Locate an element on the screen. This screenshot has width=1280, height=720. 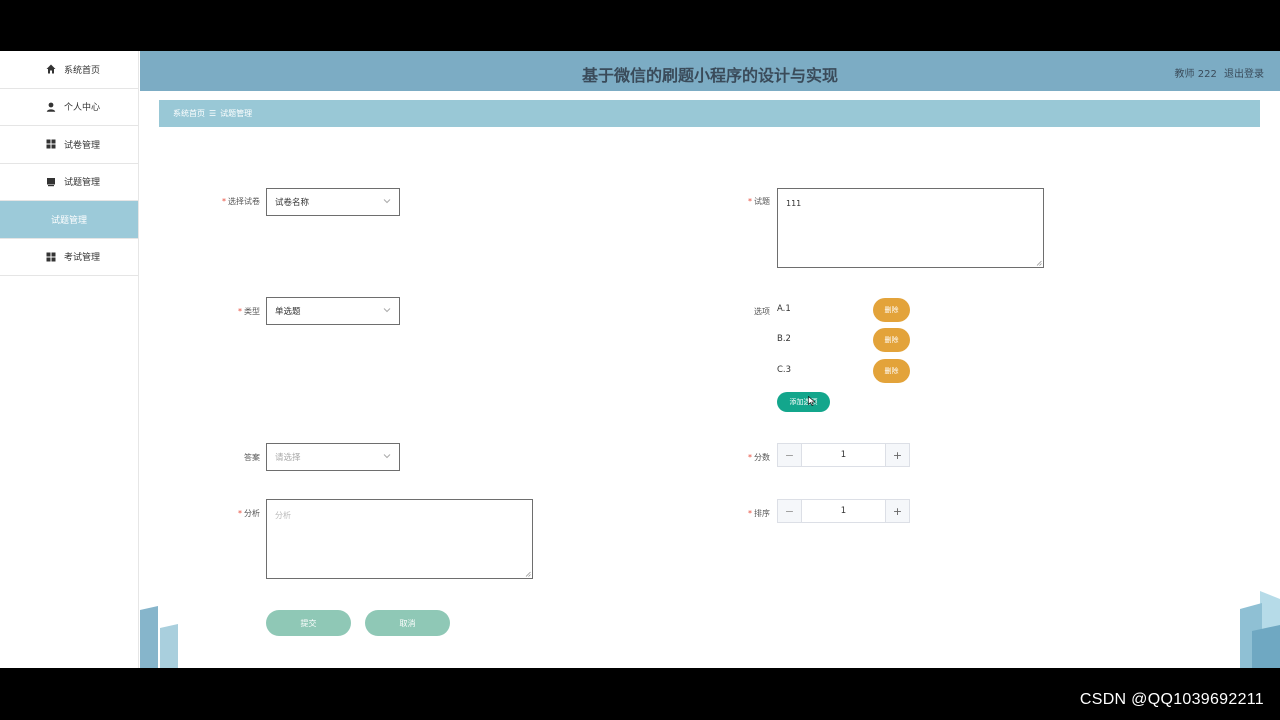
sidebar-item-profile: 个人中心 is located at coordinates (69, 107).